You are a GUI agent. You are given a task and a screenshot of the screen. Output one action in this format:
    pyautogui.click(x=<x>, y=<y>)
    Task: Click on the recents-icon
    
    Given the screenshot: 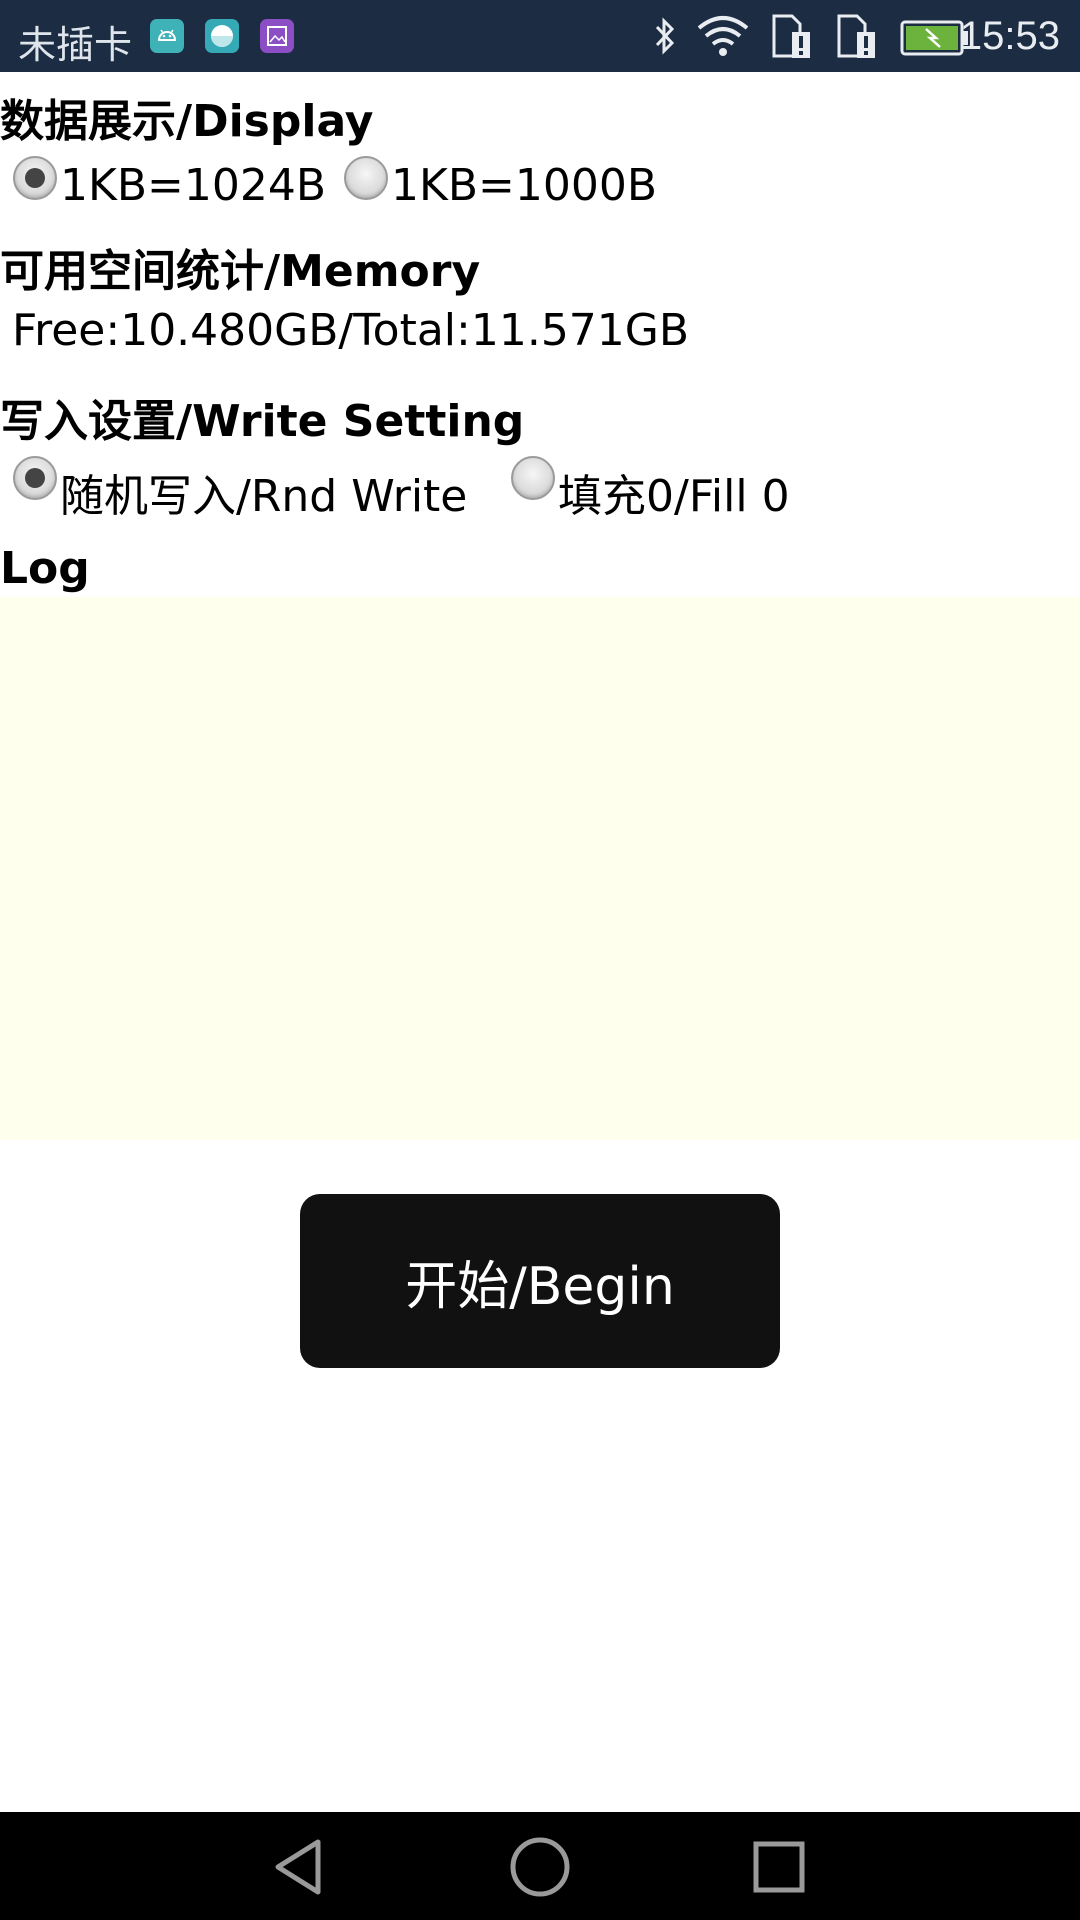 What is the action you would take?
    pyautogui.click(x=779, y=1867)
    